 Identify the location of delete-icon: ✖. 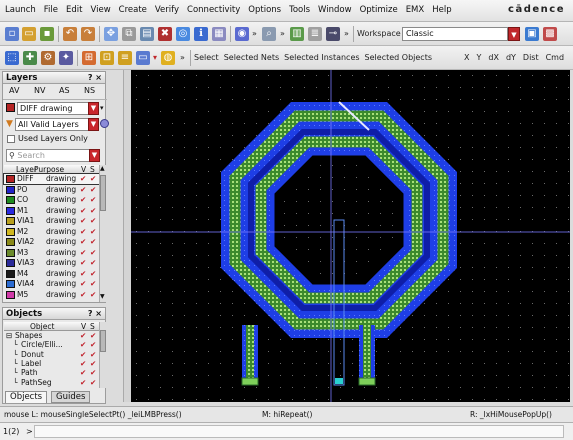
(165, 34).